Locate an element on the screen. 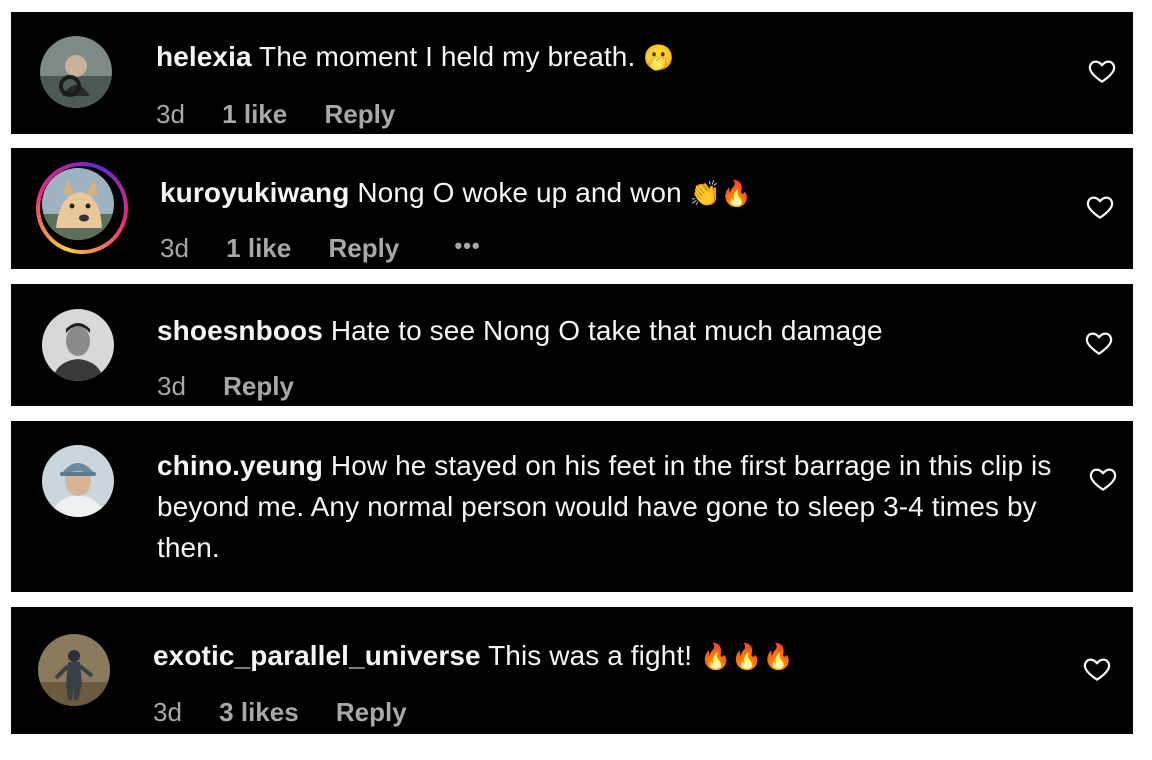 Image resolution: width=1152 pixels, height=760 pixels. comment-meta: 3d 3 likes Reply is located at coordinates (280, 712).